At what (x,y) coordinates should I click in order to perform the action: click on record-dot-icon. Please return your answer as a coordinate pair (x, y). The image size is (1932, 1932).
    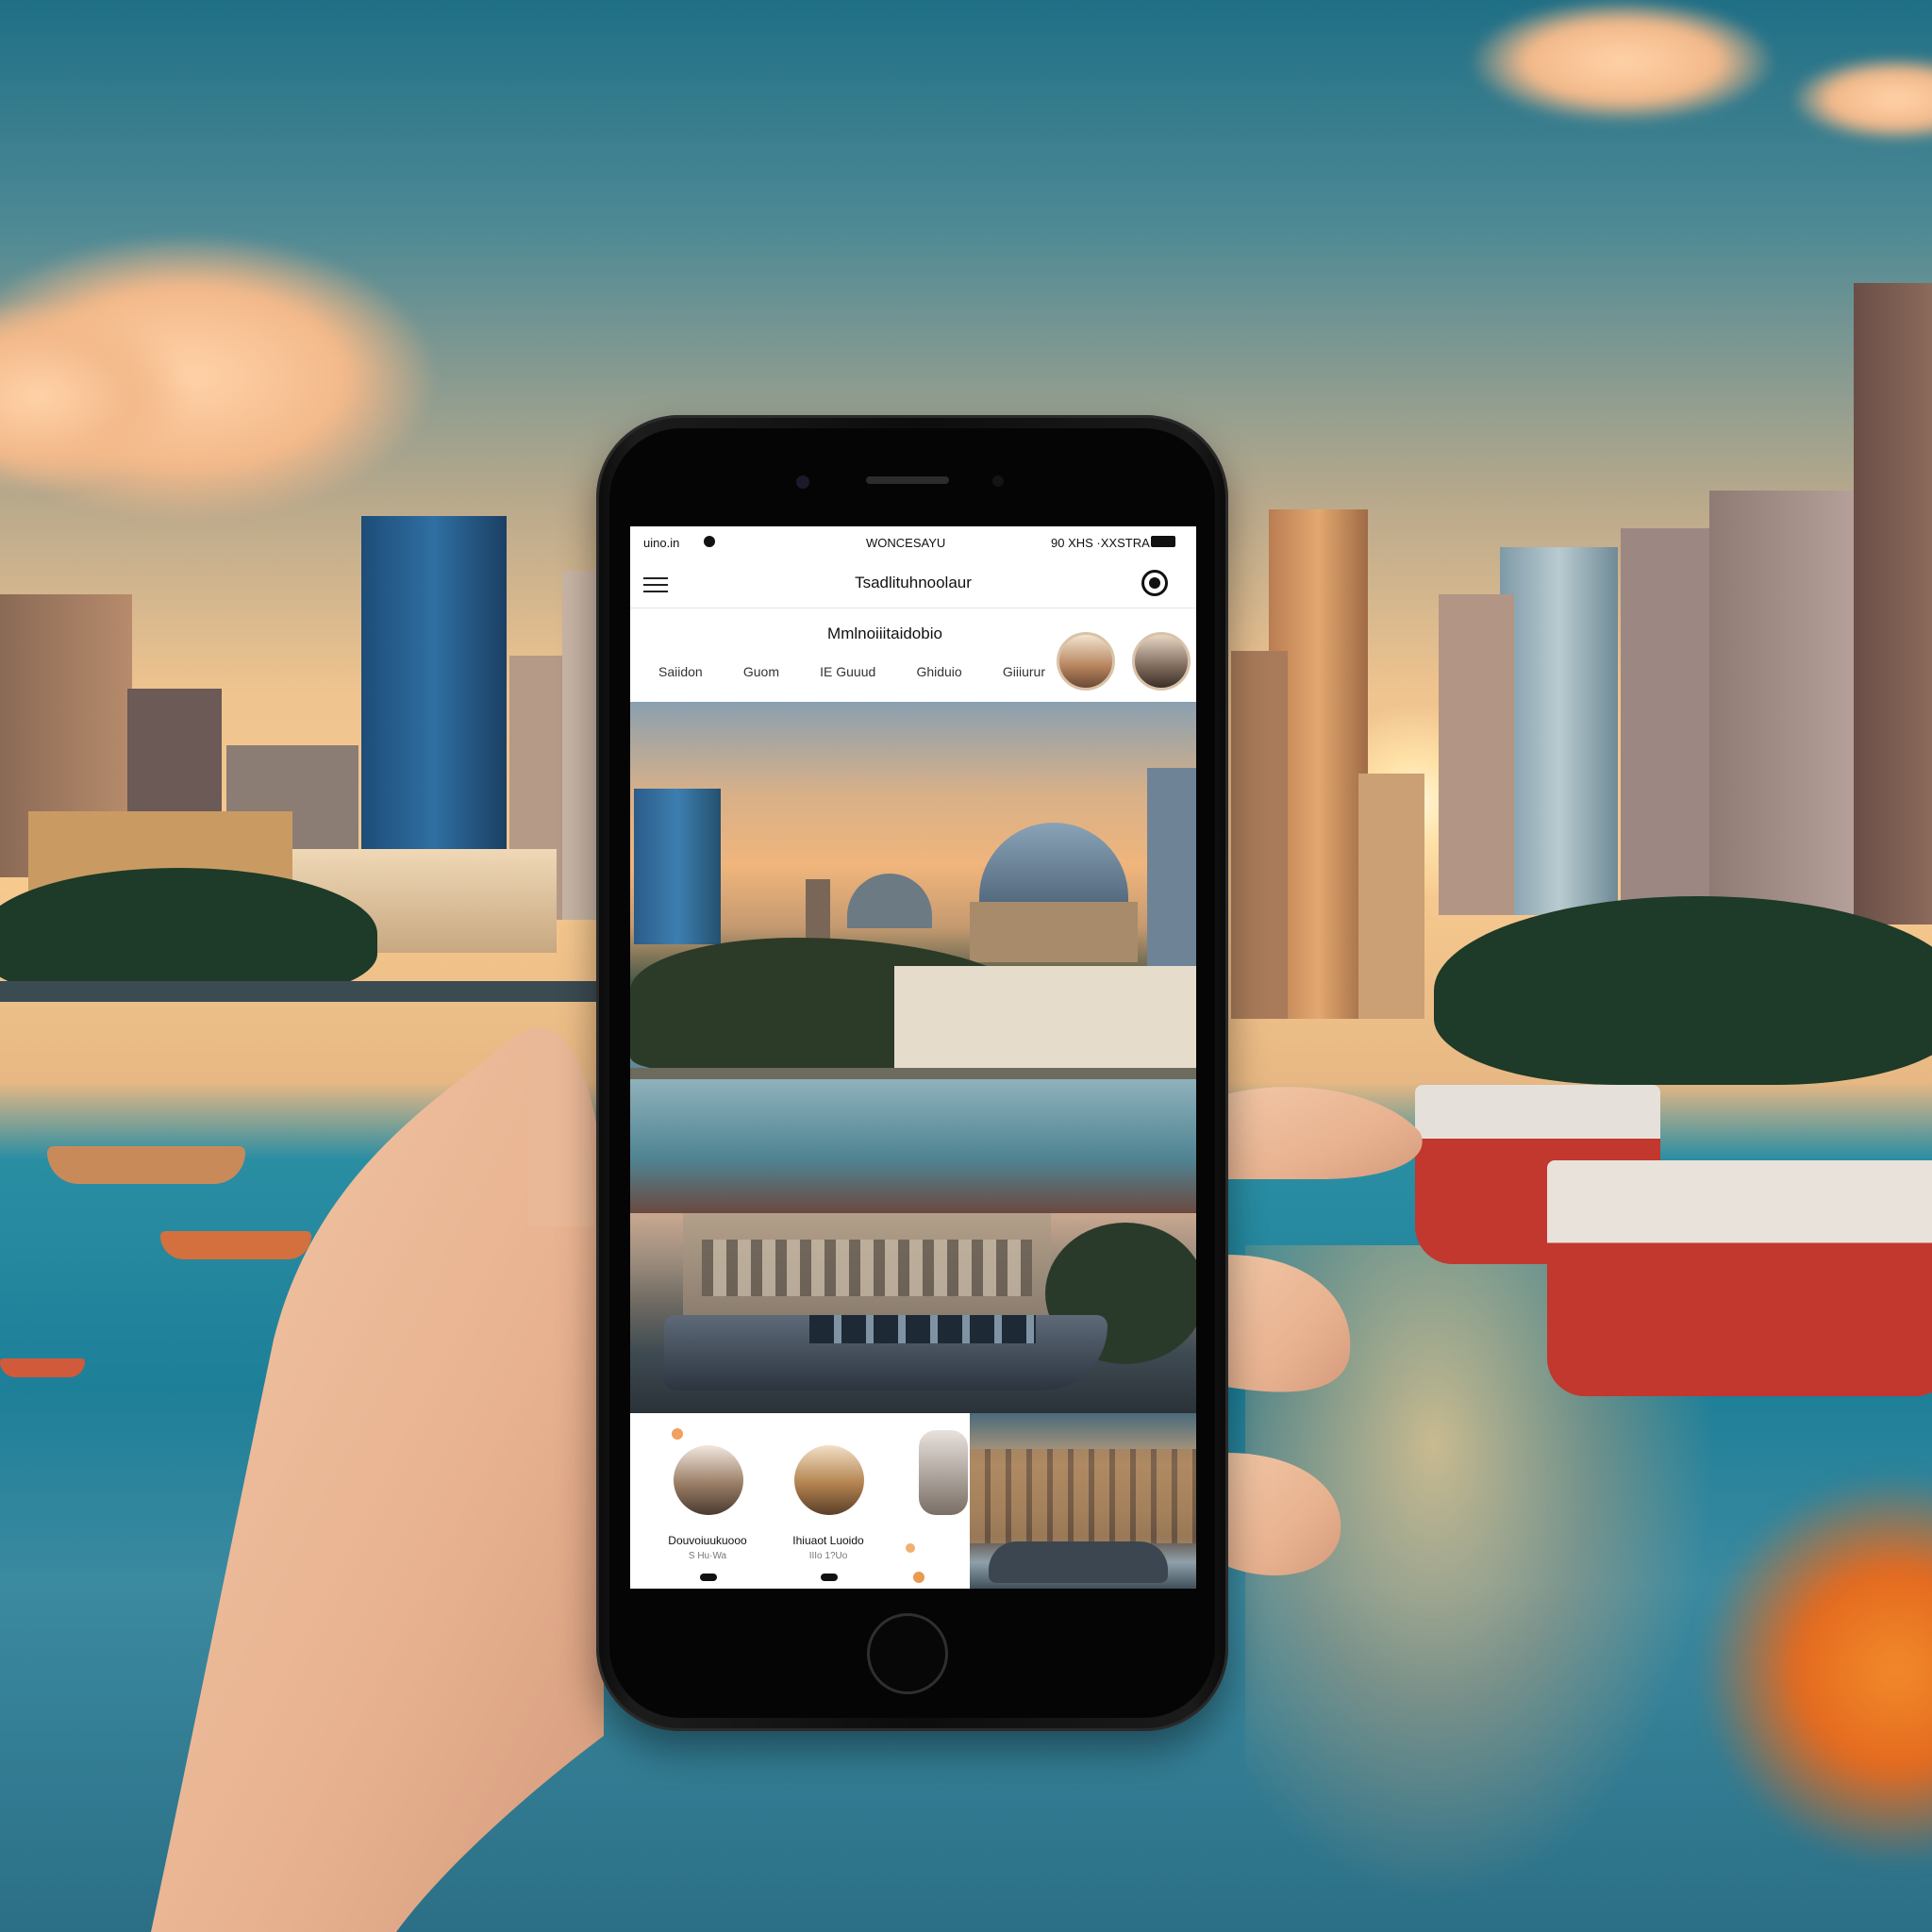
    Looking at the image, I should click on (709, 541).